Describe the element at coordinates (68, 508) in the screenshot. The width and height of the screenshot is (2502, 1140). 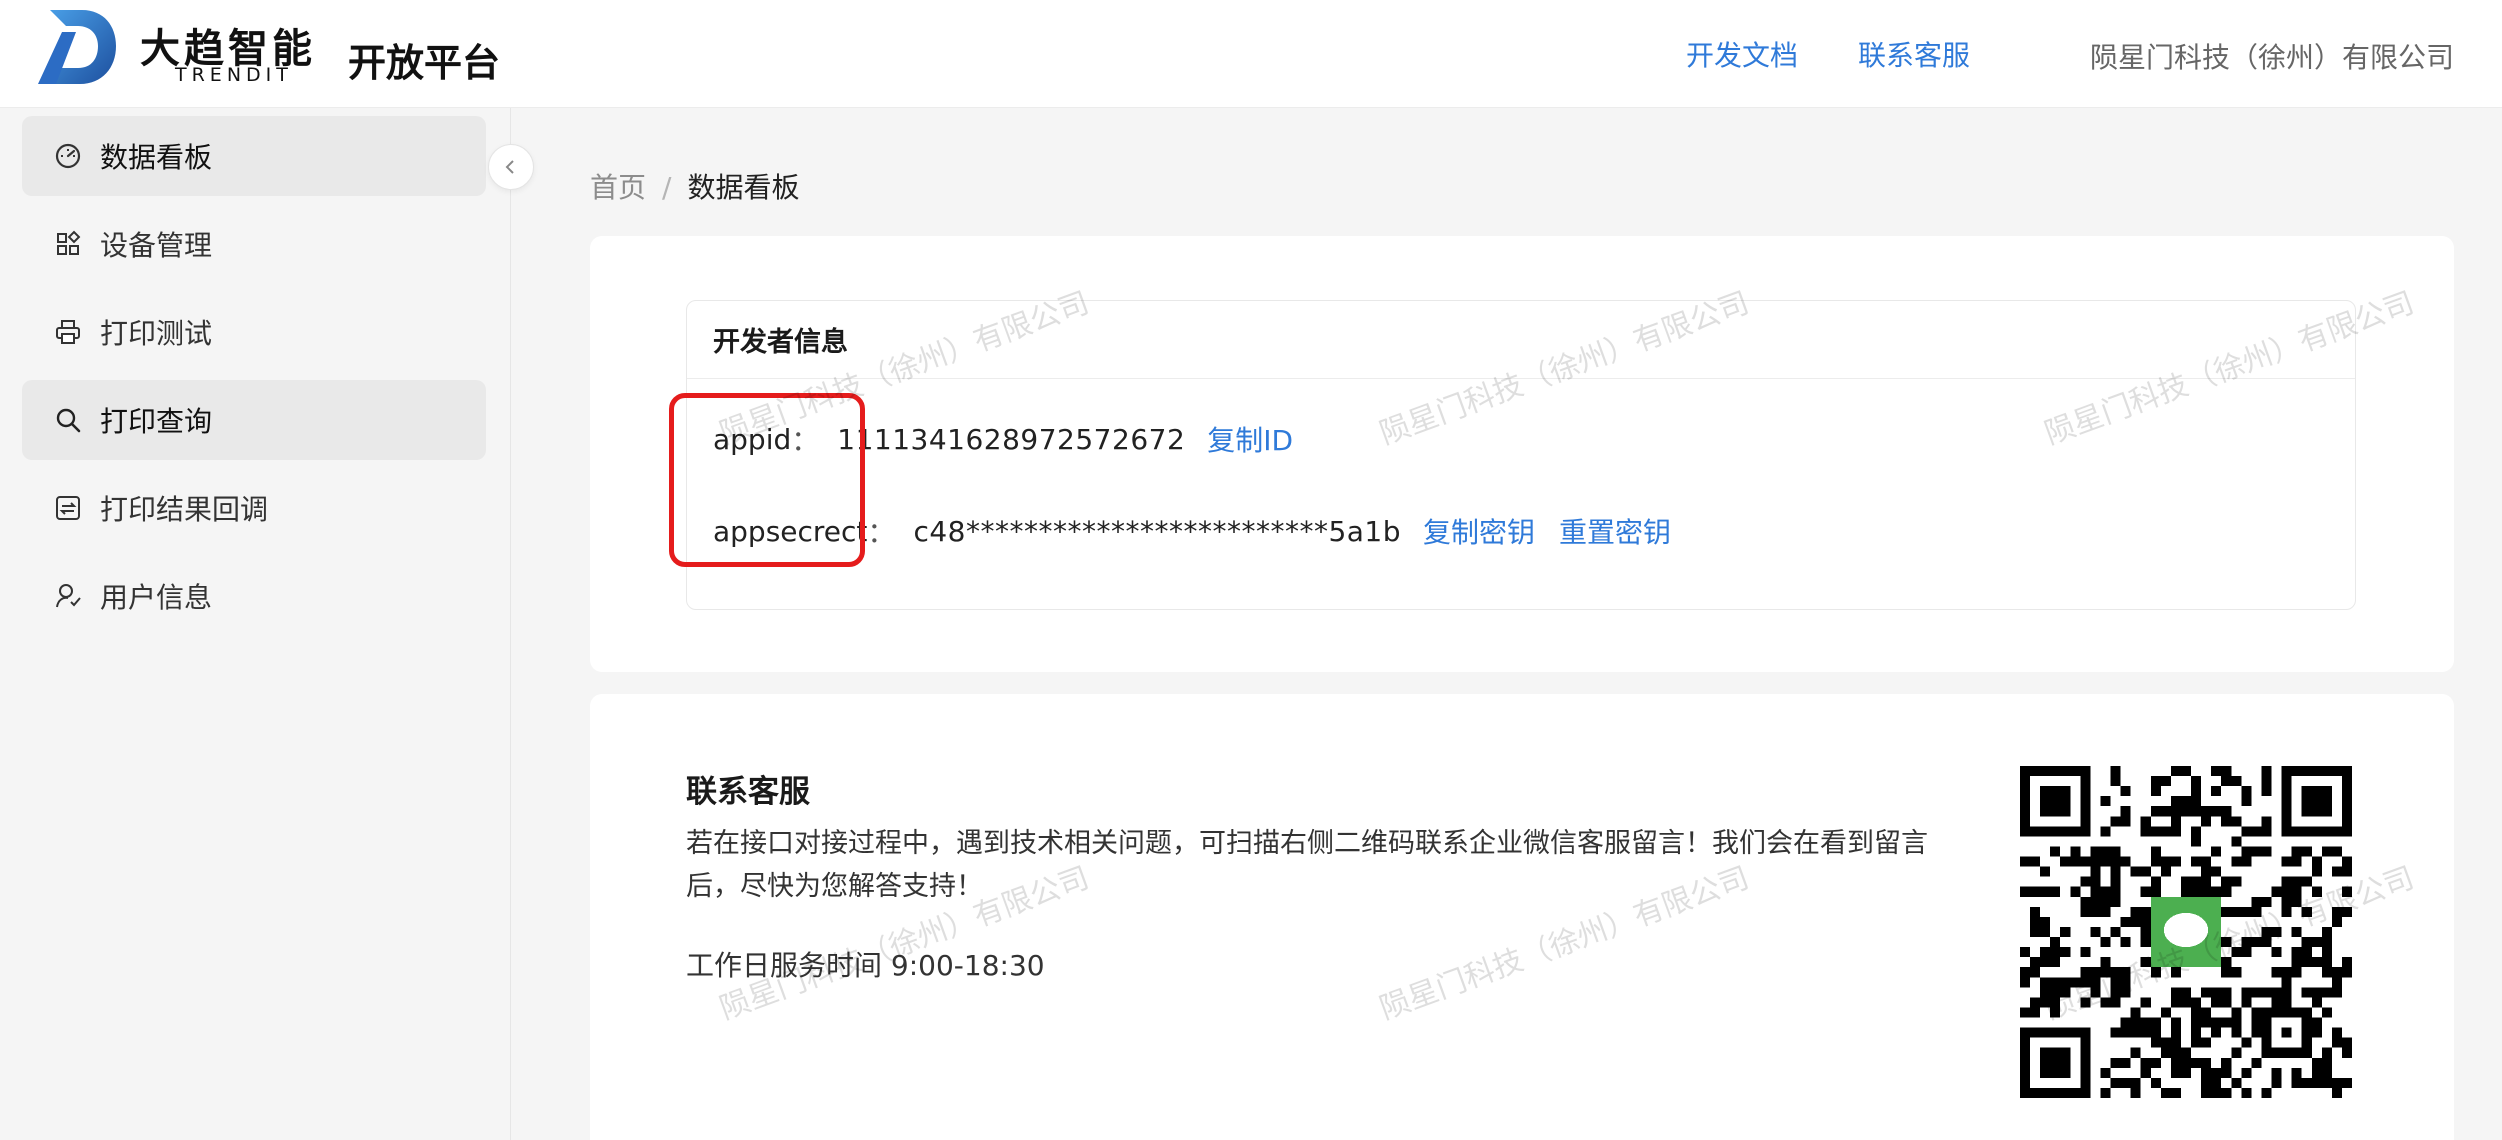
I see `callback-icon` at that location.